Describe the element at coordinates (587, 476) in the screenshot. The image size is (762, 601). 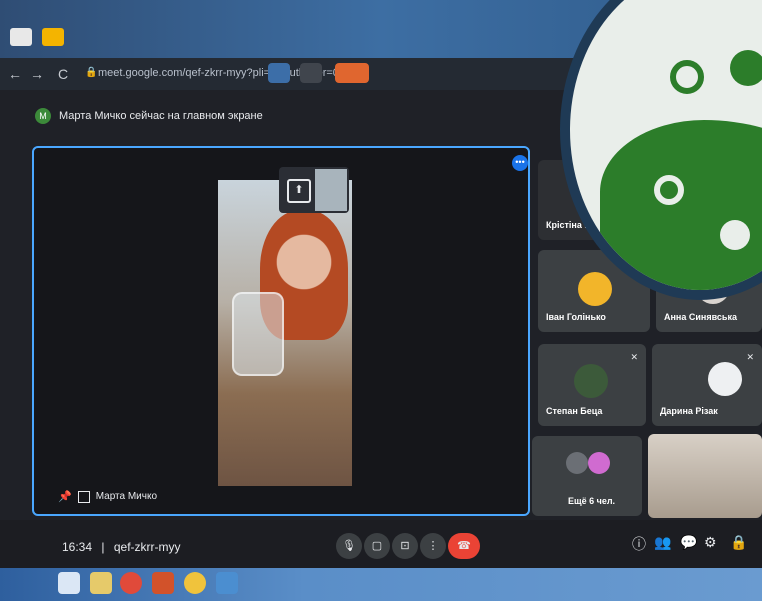
I see `more-participants-tile: Ещё 6 чел.` at that location.